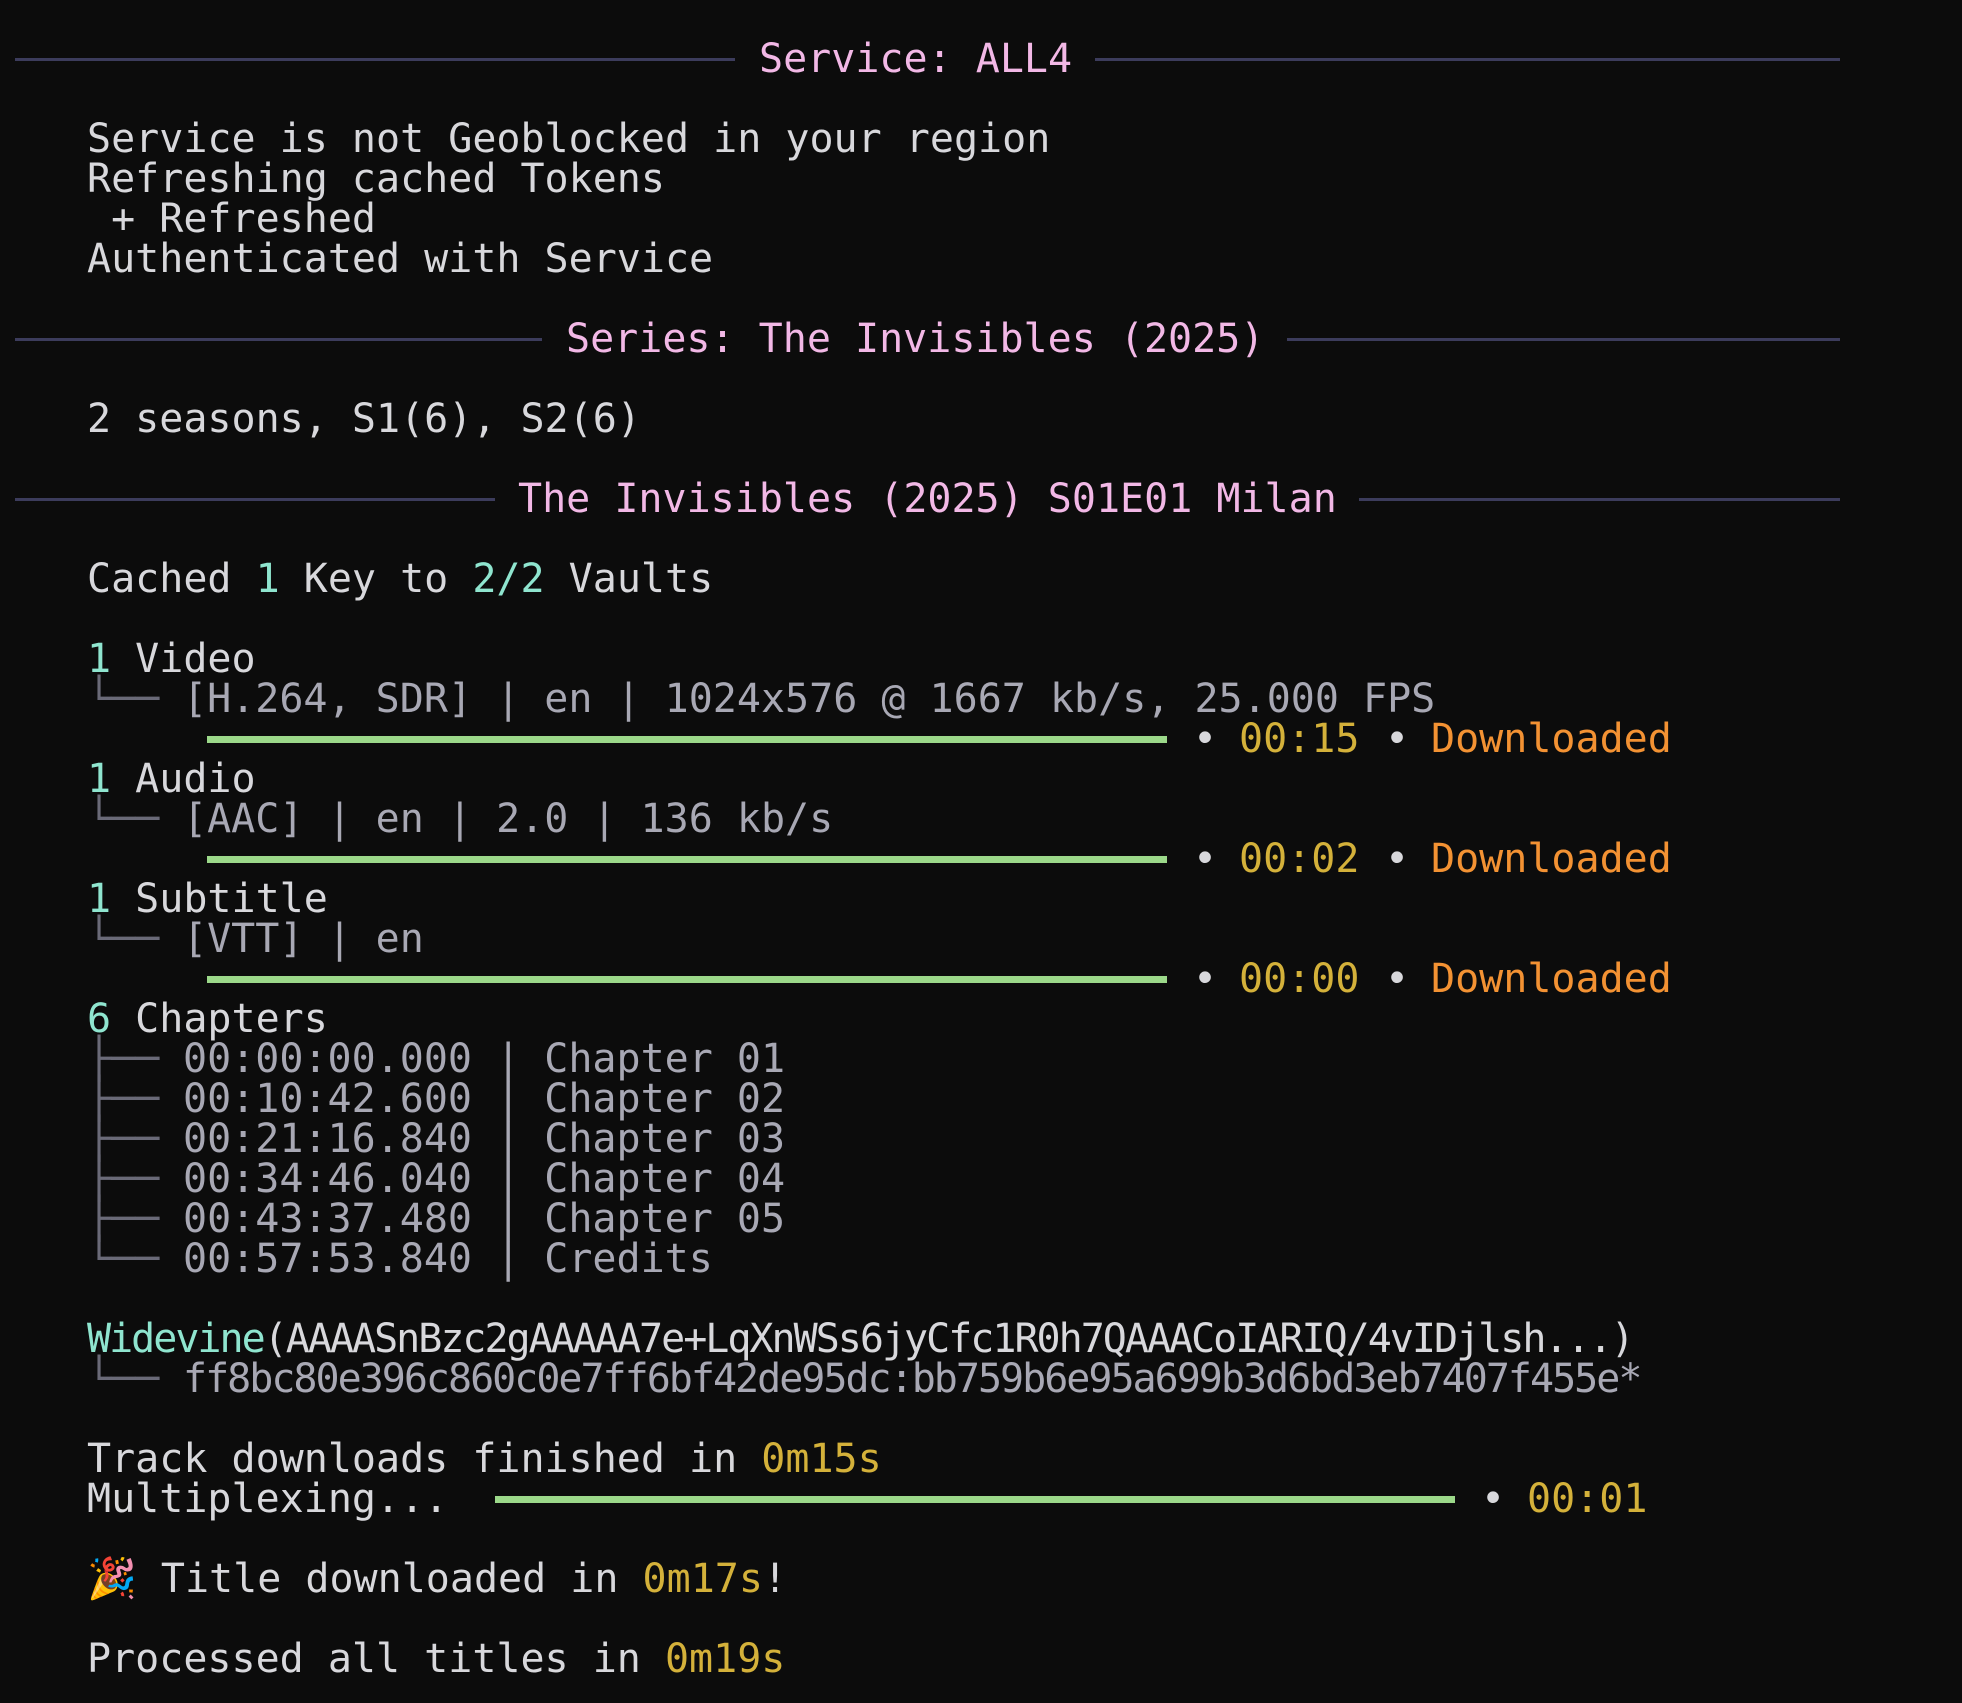  Describe the element at coordinates (303, 939) in the screenshot. I see `track-subtitle-detail: [VTT] | en` at that location.